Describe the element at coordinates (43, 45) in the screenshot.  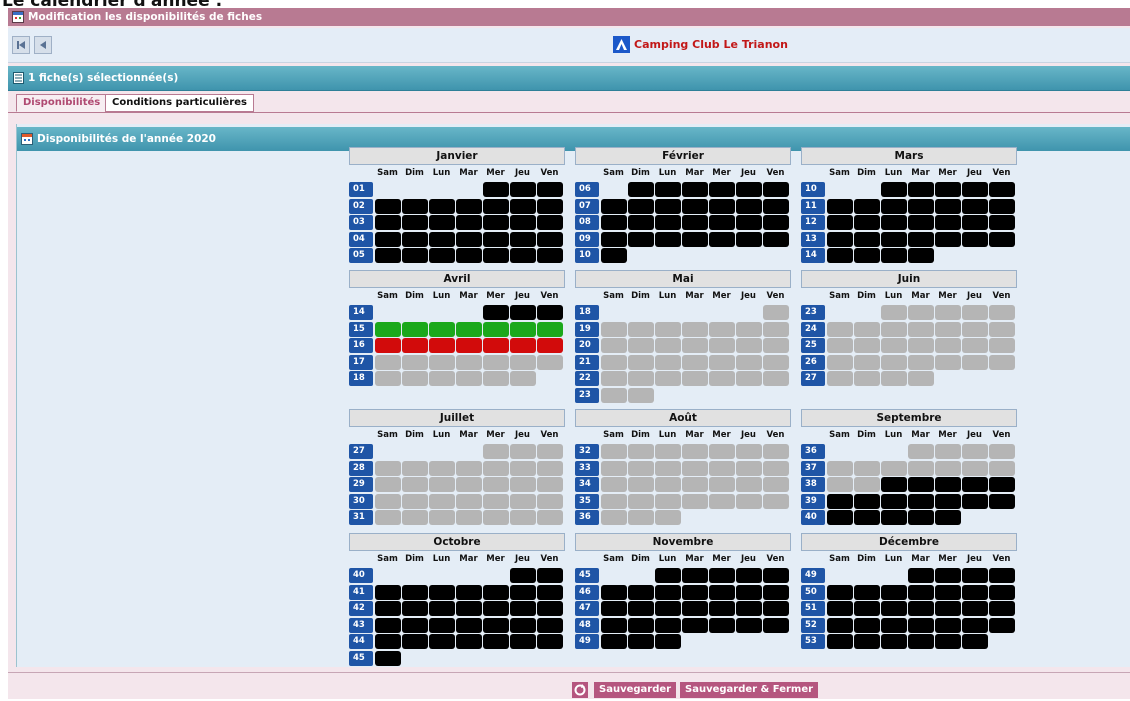
I see `back-button` at that location.